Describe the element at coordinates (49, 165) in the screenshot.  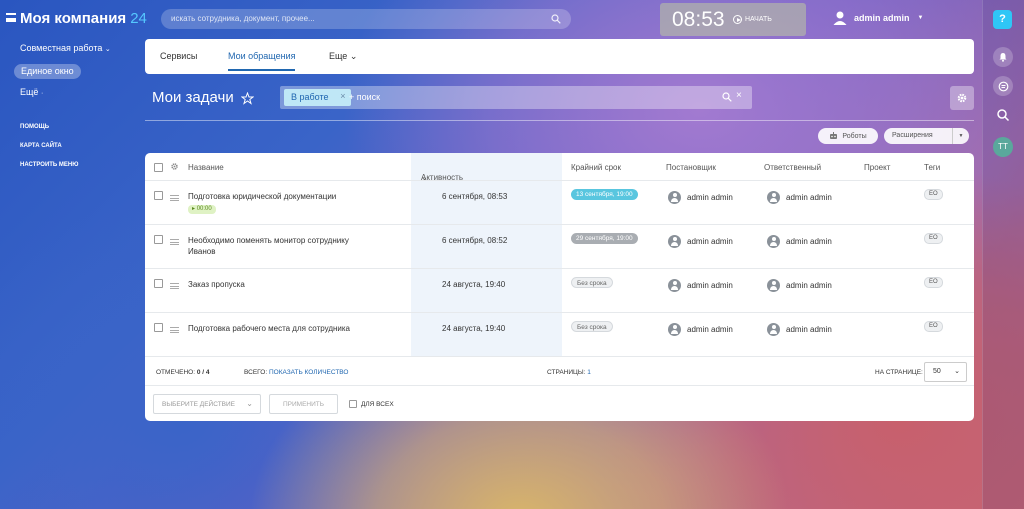
I see `link-configure-menu: НАСТРОИТЬ МЕНЮ` at that location.